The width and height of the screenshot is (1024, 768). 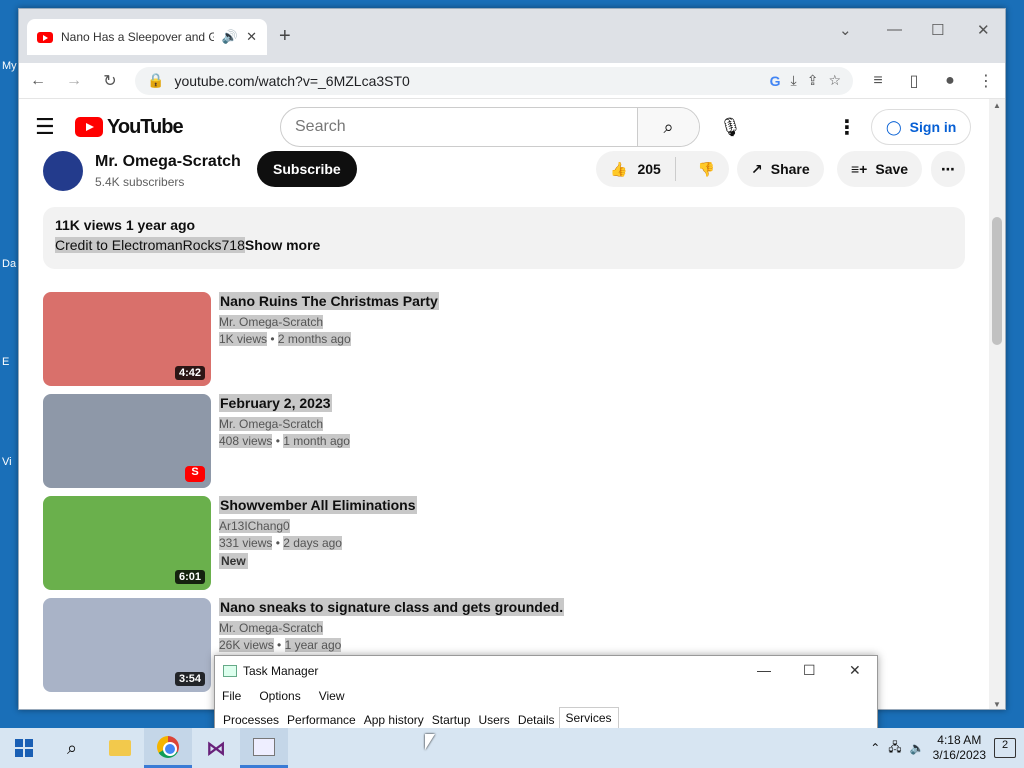 What do you see at coordinates (986, 81) in the screenshot?
I see `chrome-menu-icon: ⋮` at bounding box center [986, 81].